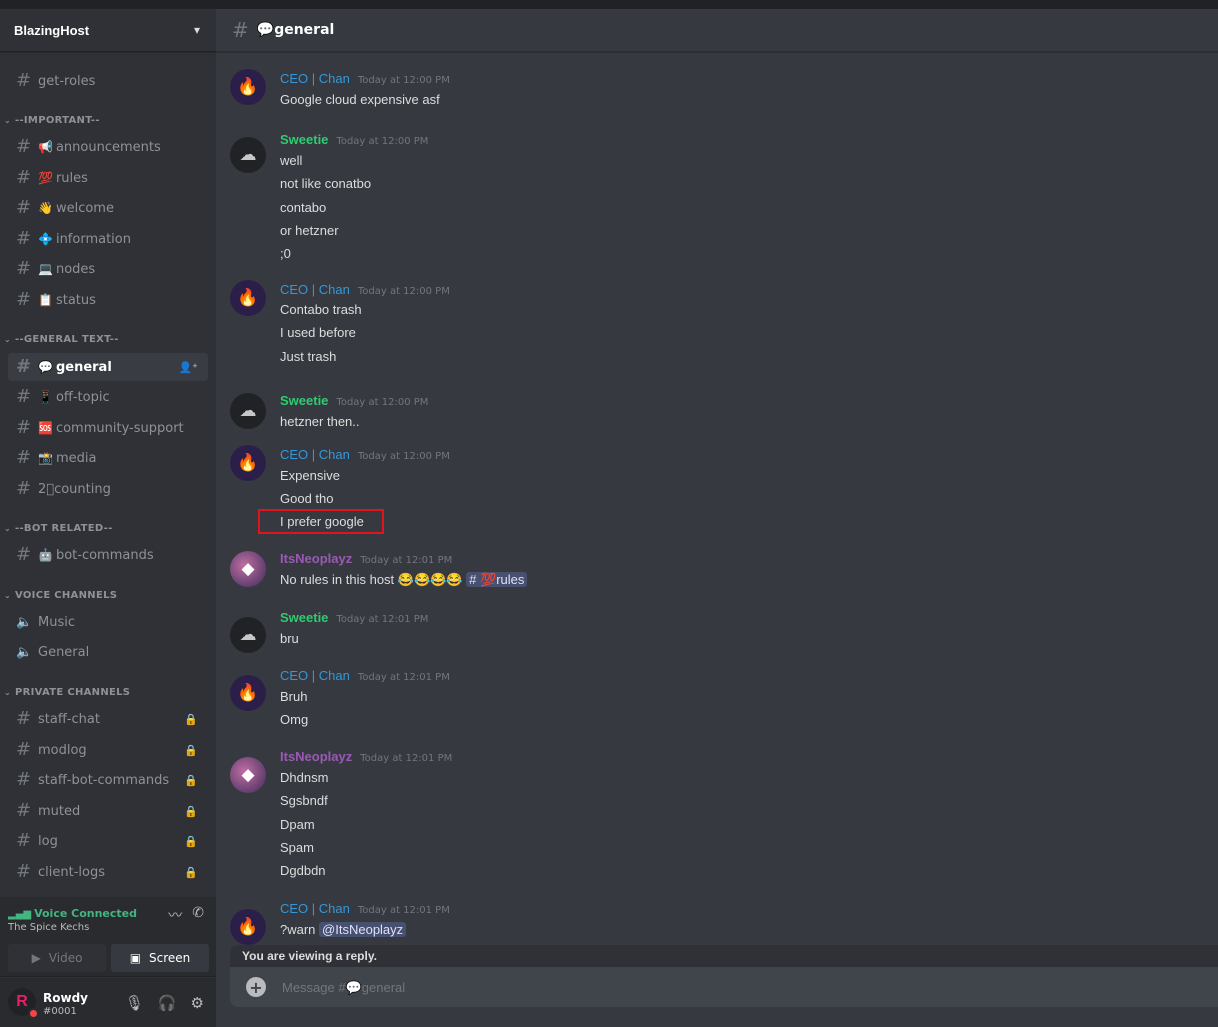 This screenshot has height=1027, width=1218. Describe the element at coordinates (256, 987) in the screenshot. I see `add-attachment-icon: +` at that location.